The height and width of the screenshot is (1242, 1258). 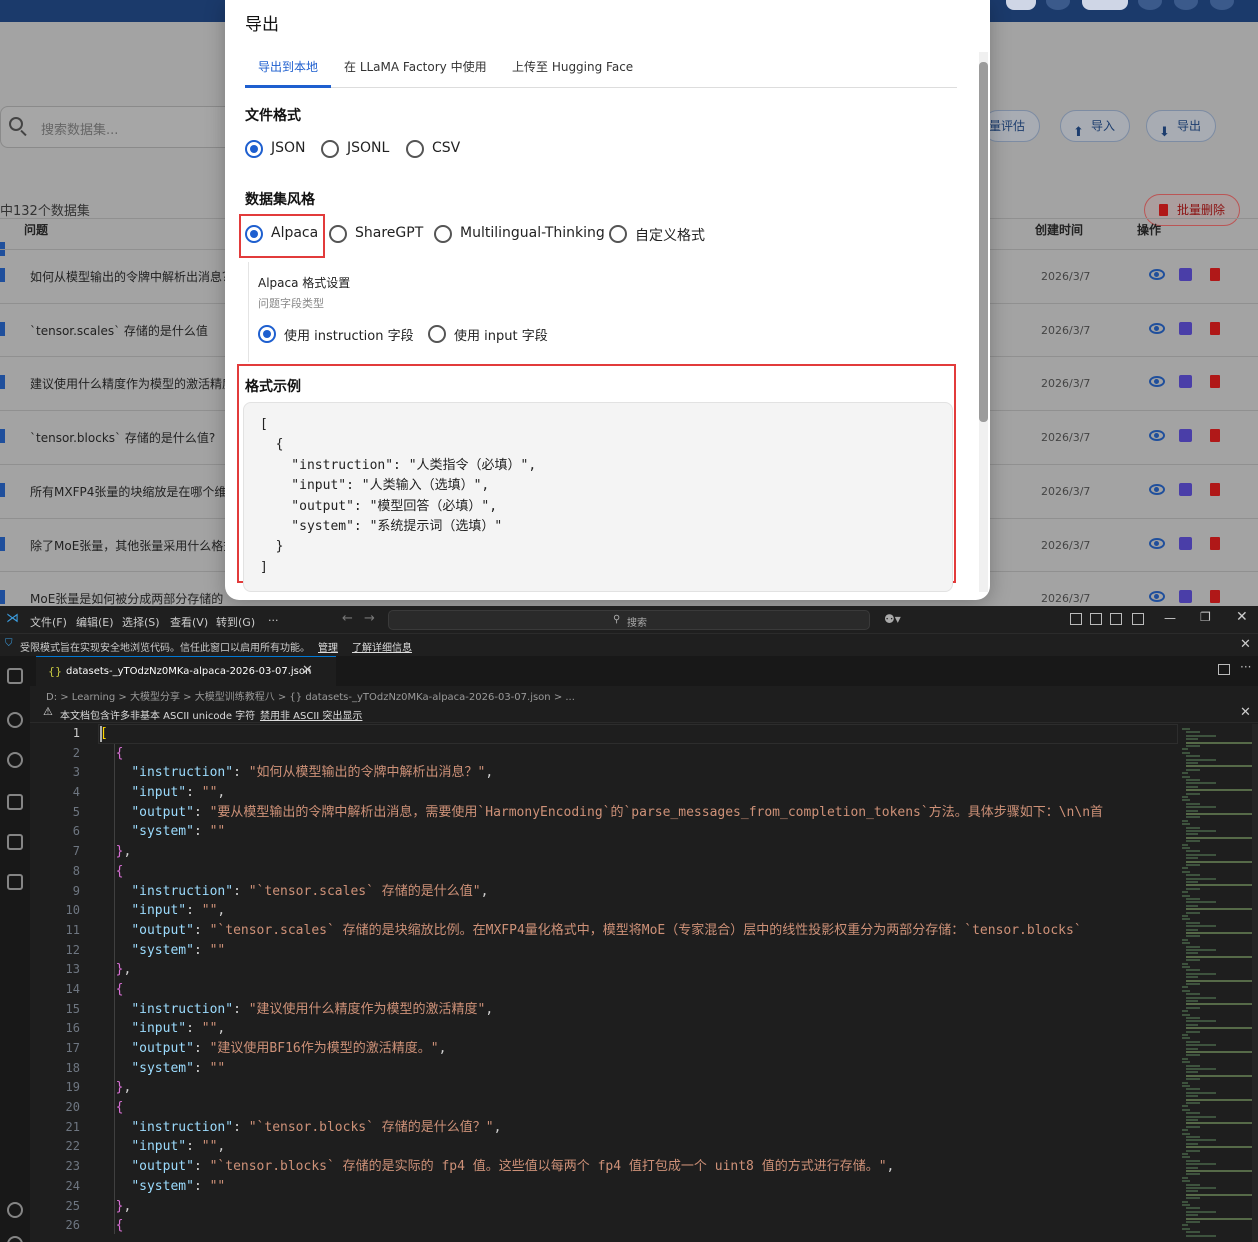 I want to click on row-question: 建议使用什么精度作为模型的激活精度, so click(x=132, y=383).